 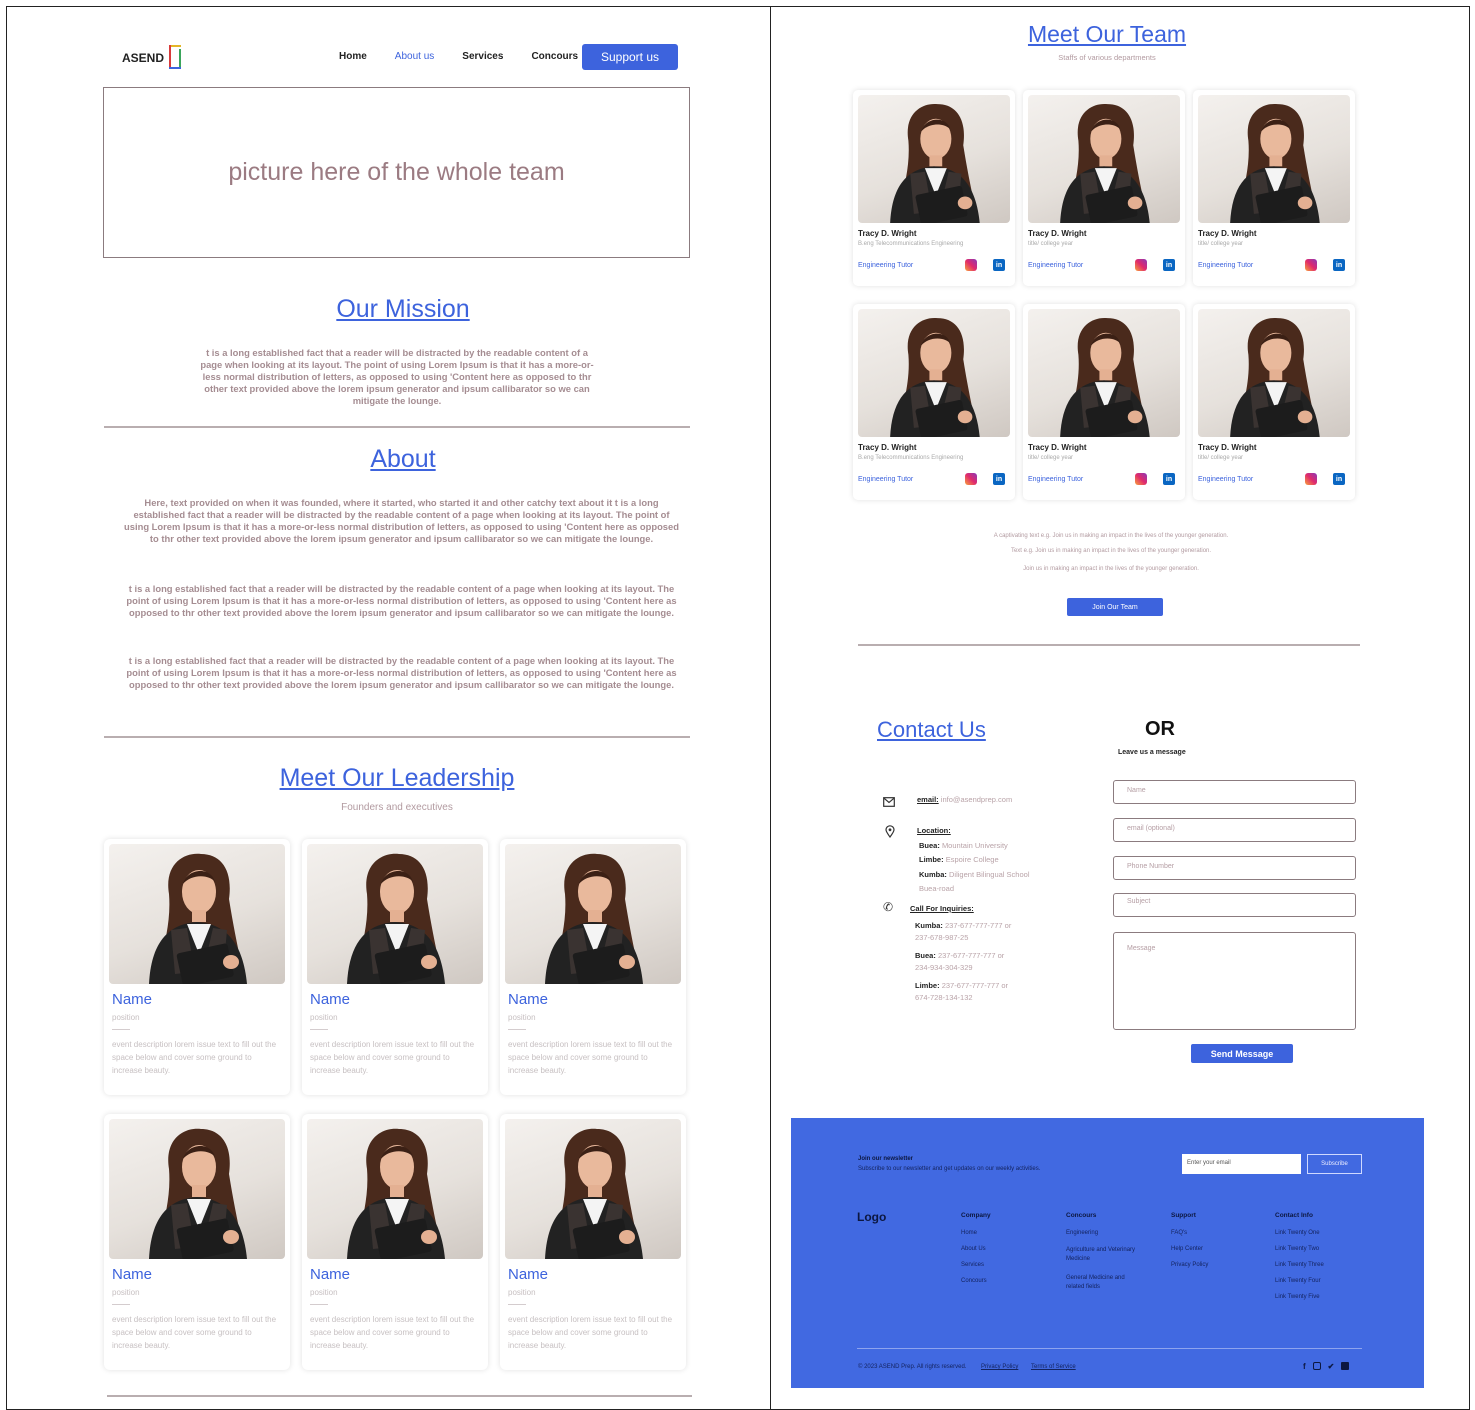 I want to click on email-field: email (optional), so click(x=1234, y=830).